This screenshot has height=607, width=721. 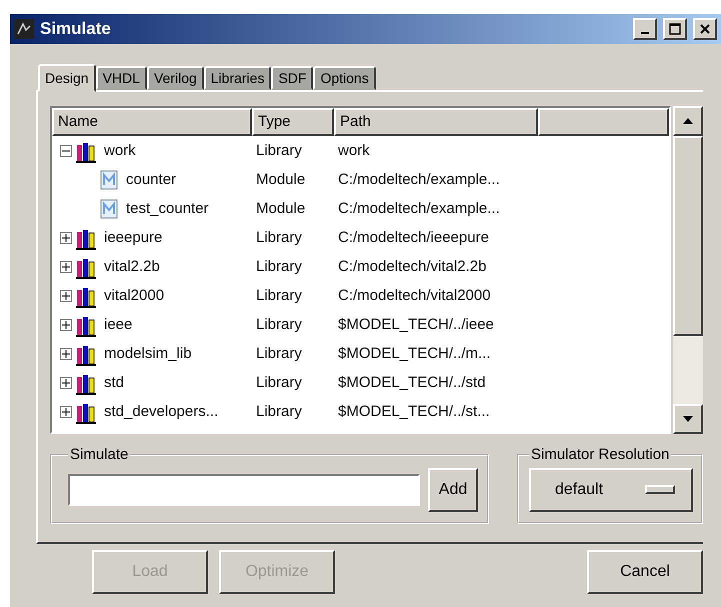 I want to click on down-arrow-icon, so click(x=688, y=419).